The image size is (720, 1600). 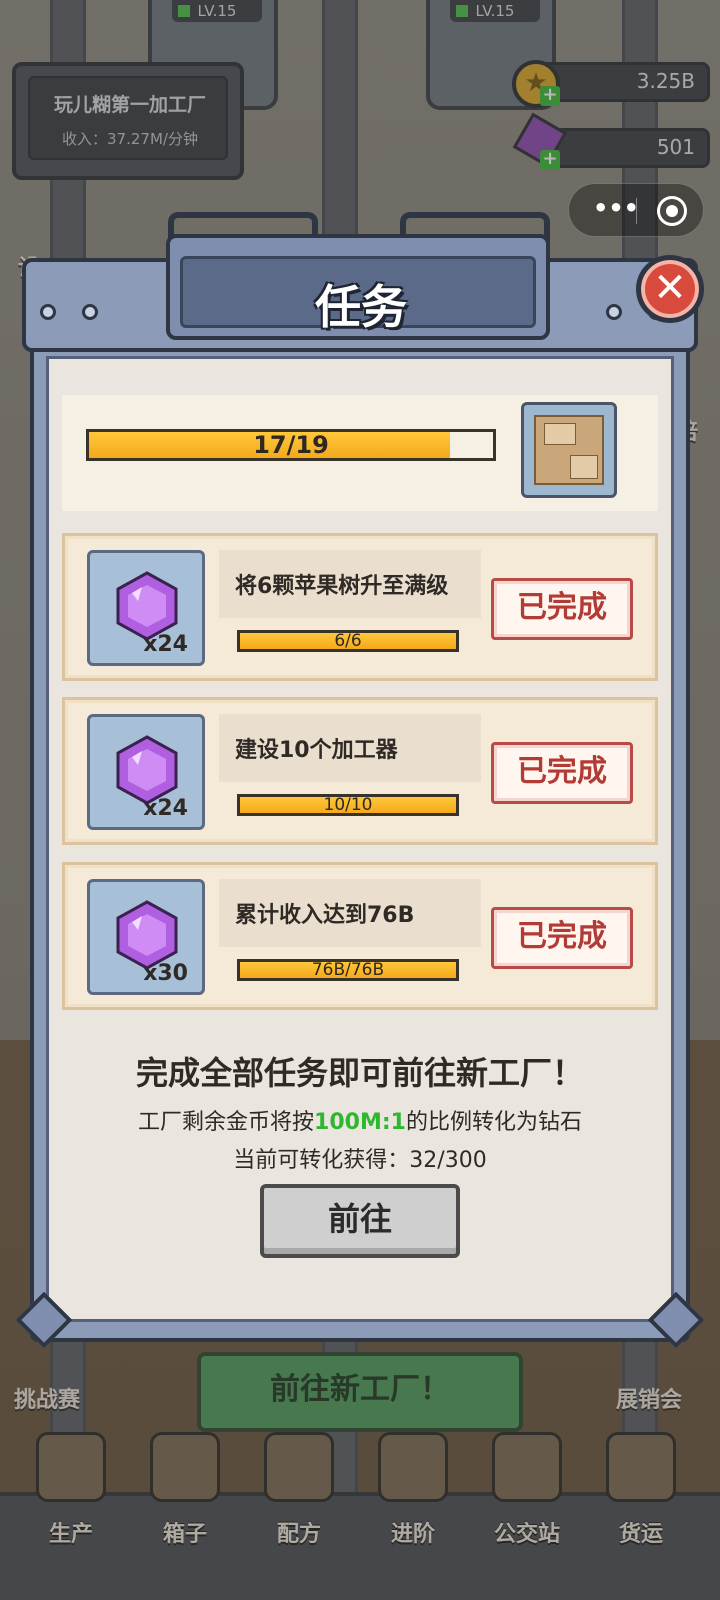 I want to click on task-progress-bar: 76B/76B, so click(x=348, y=970).